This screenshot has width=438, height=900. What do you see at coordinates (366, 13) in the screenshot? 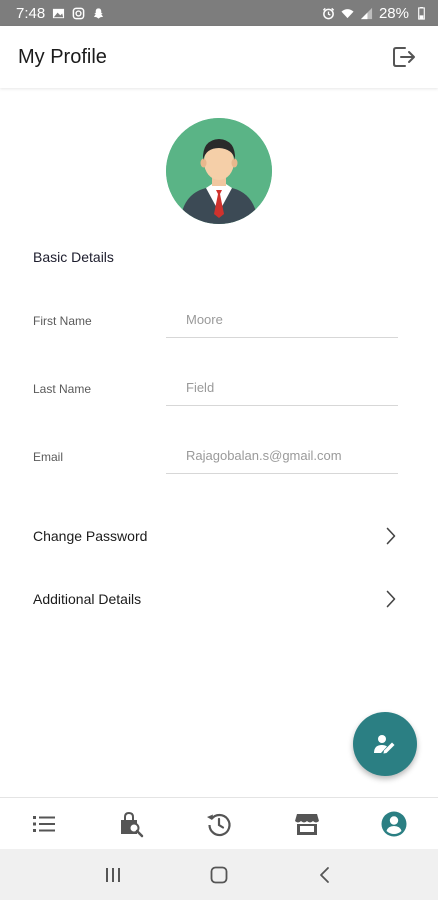
I see `signal-icon` at bounding box center [366, 13].